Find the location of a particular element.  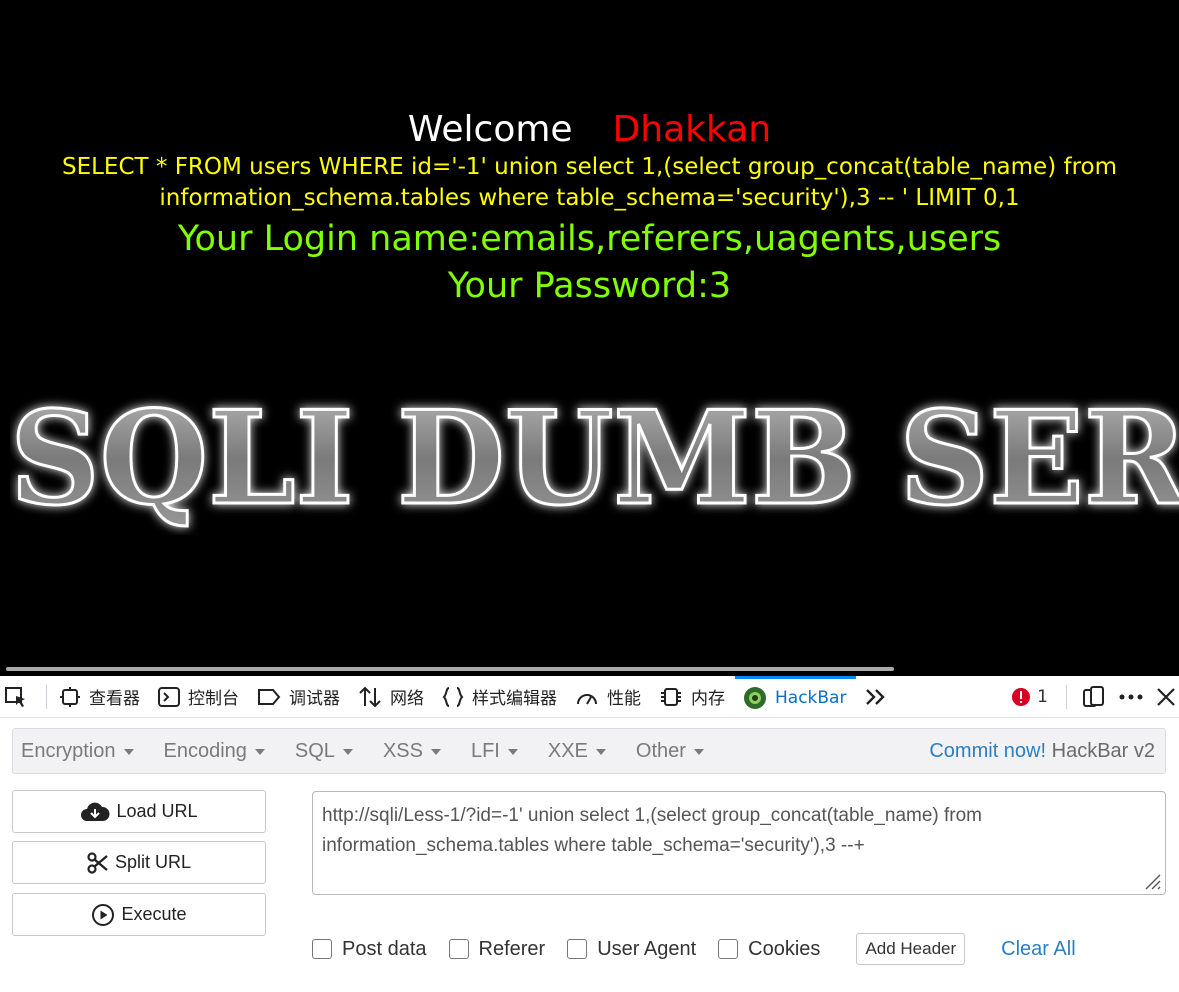

tab-memory: 内存 is located at coordinates (693, 697).